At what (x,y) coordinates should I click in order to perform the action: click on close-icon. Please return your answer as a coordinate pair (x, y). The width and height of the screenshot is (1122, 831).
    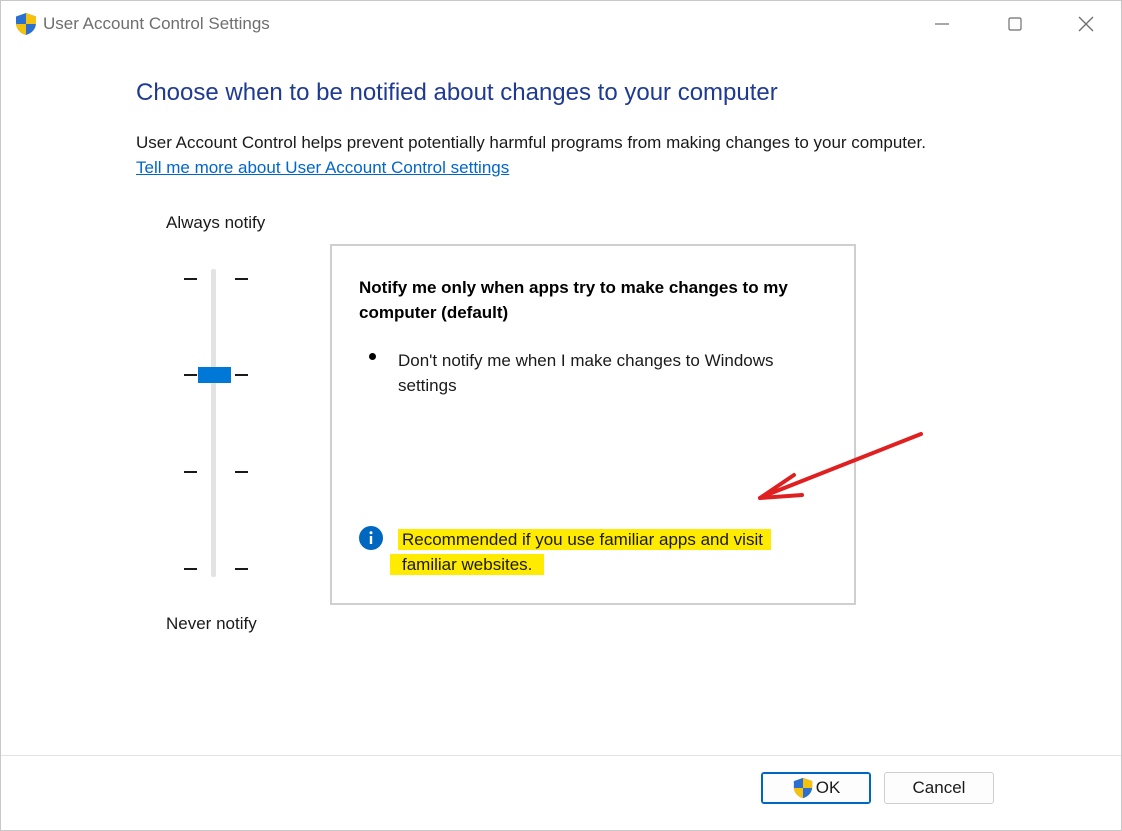
    Looking at the image, I should click on (1086, 24).